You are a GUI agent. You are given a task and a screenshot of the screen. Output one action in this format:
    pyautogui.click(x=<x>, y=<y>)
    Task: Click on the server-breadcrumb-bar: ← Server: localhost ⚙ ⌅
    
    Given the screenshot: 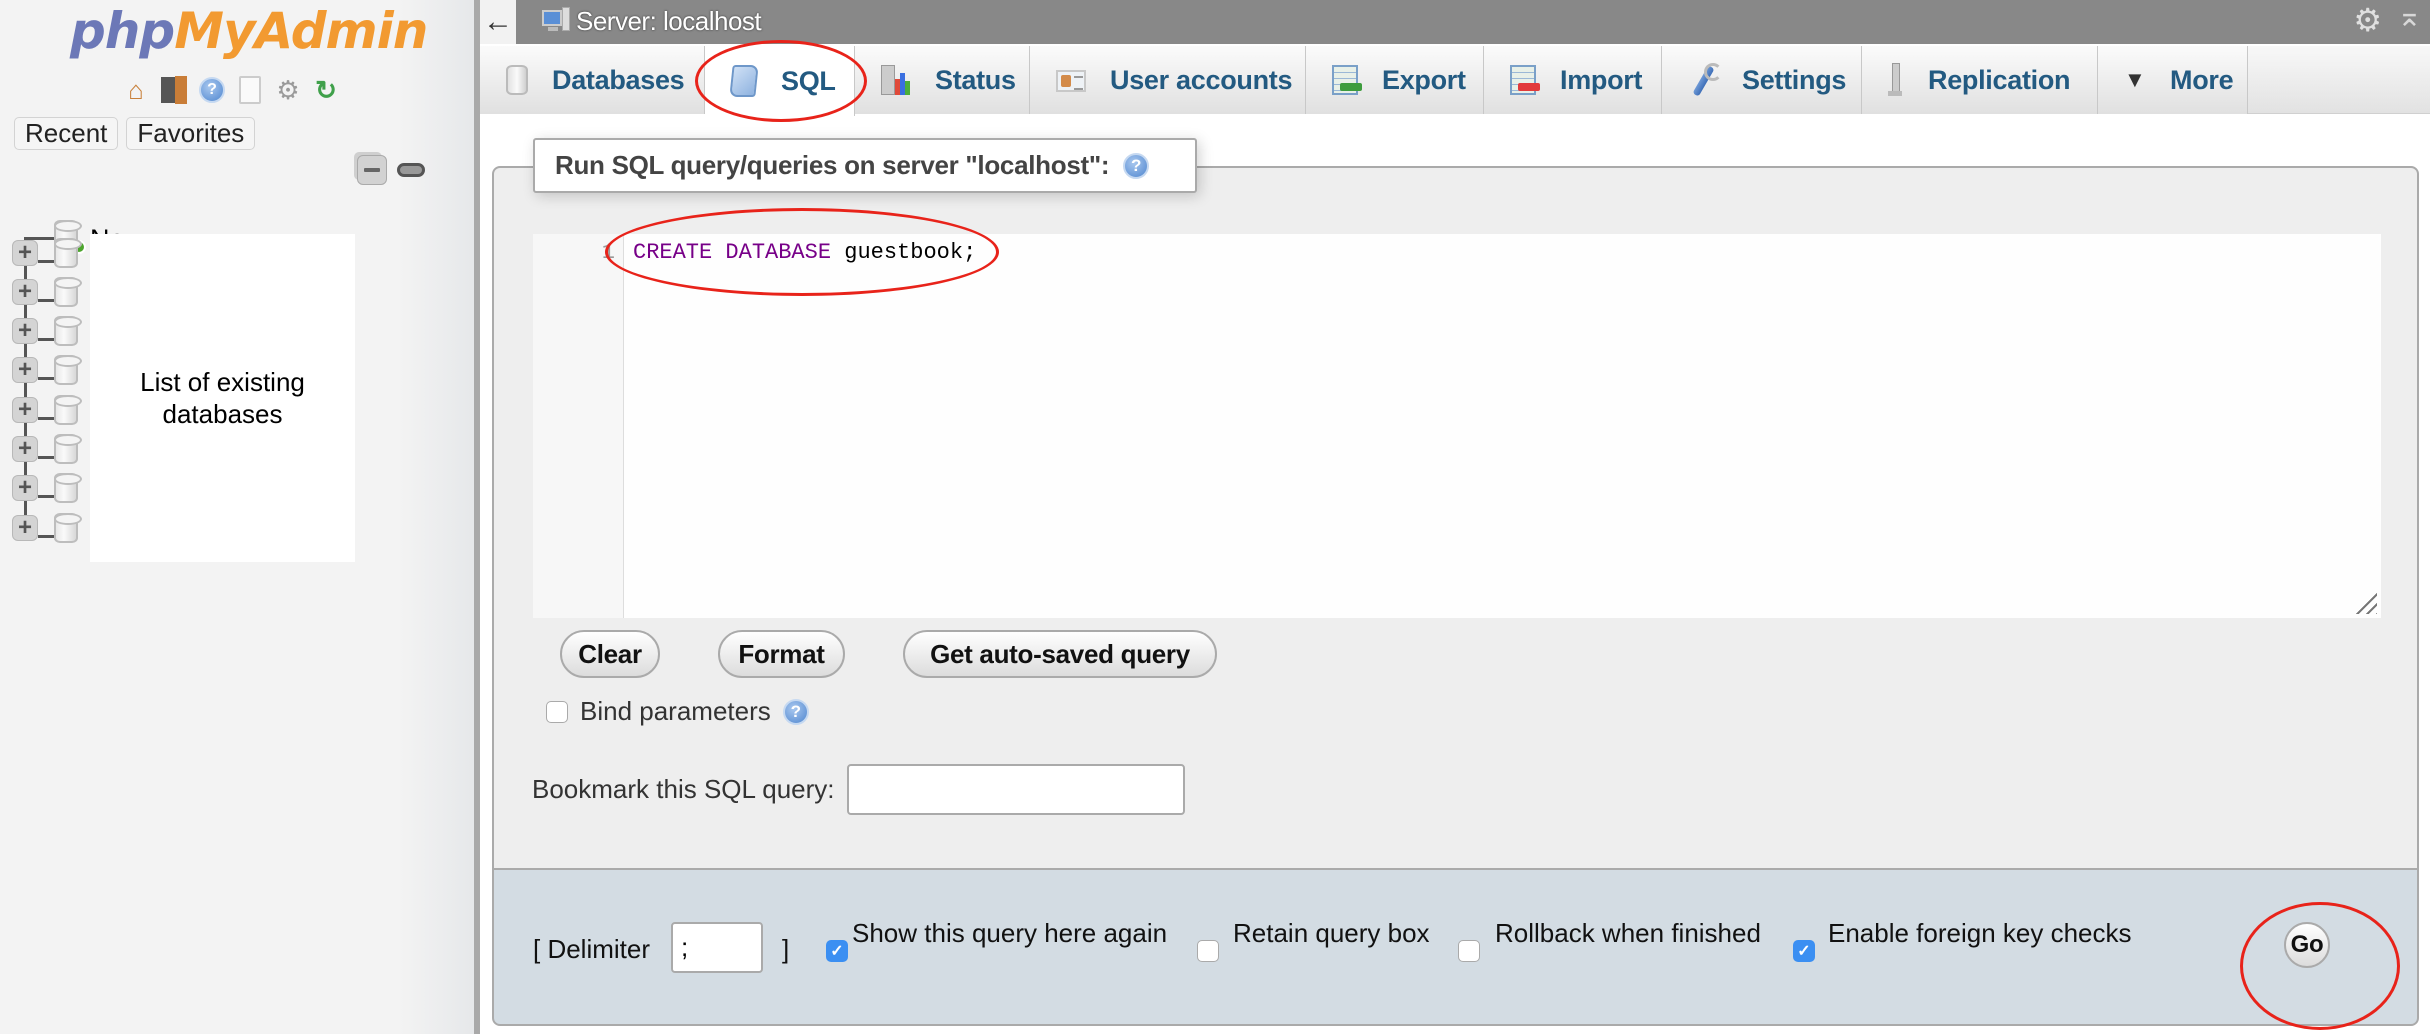 What is the action you would take?
    pyautogui.click(x=1455, y=22)
    